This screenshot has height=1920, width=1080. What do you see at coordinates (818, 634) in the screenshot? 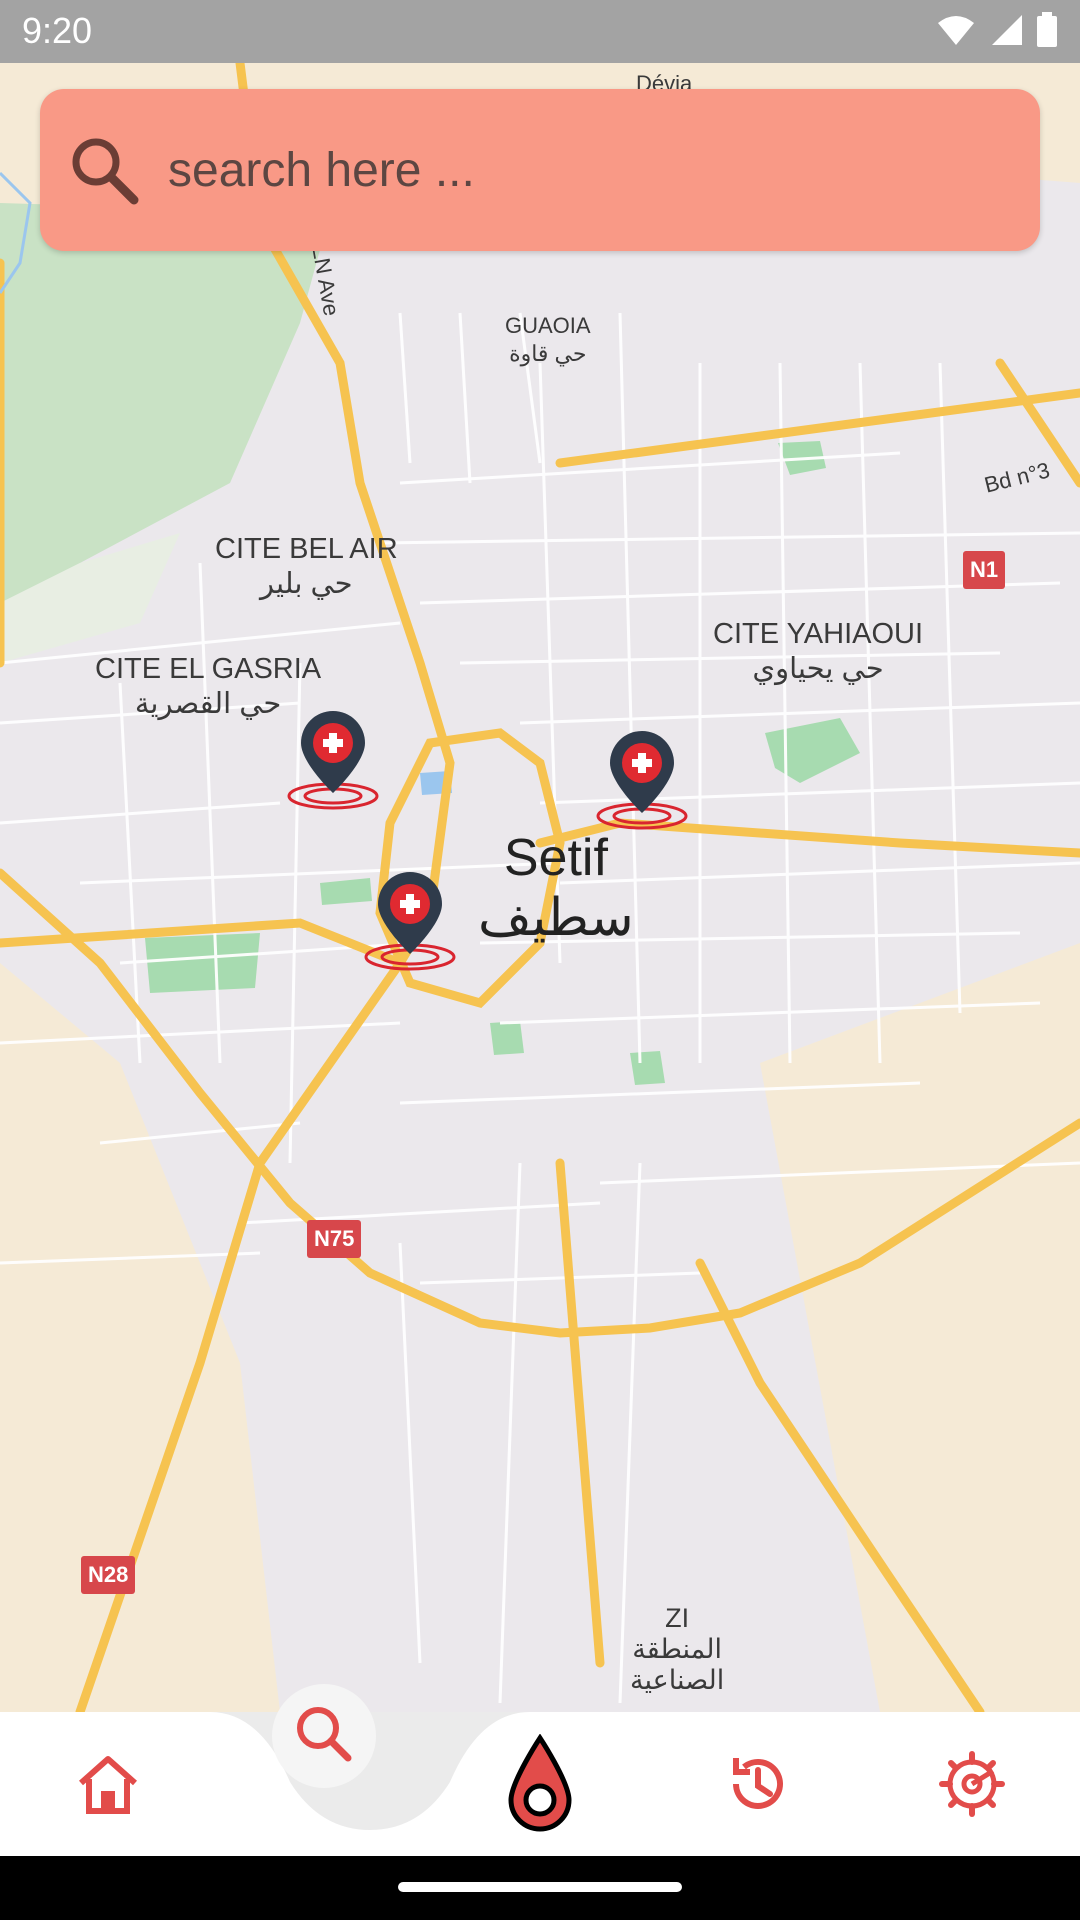
I see `district-name: CITE YAHIAOUI` at bounding box center [818, 634].